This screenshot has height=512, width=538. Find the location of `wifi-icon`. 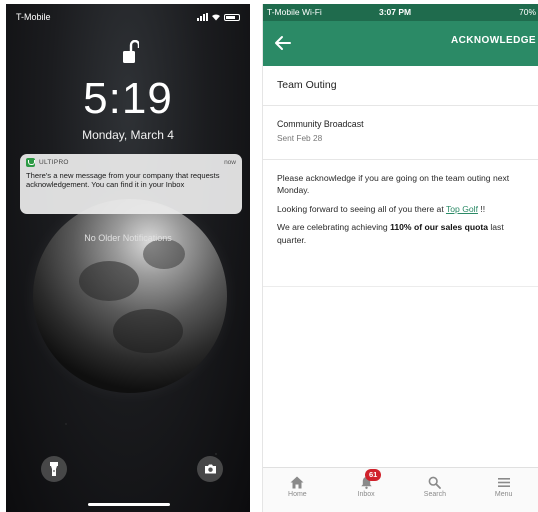

wifi-icon is located at coordinates (216, 17).